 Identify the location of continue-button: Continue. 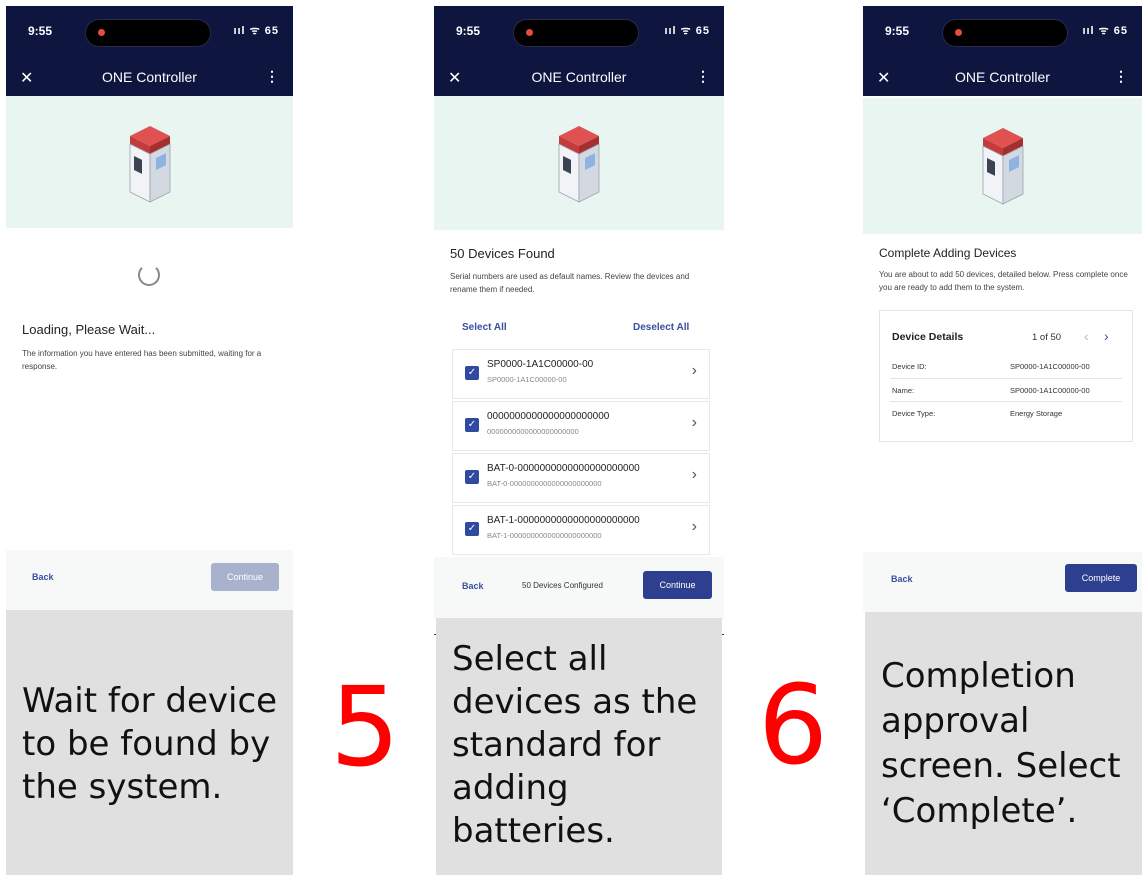
(677, 585).